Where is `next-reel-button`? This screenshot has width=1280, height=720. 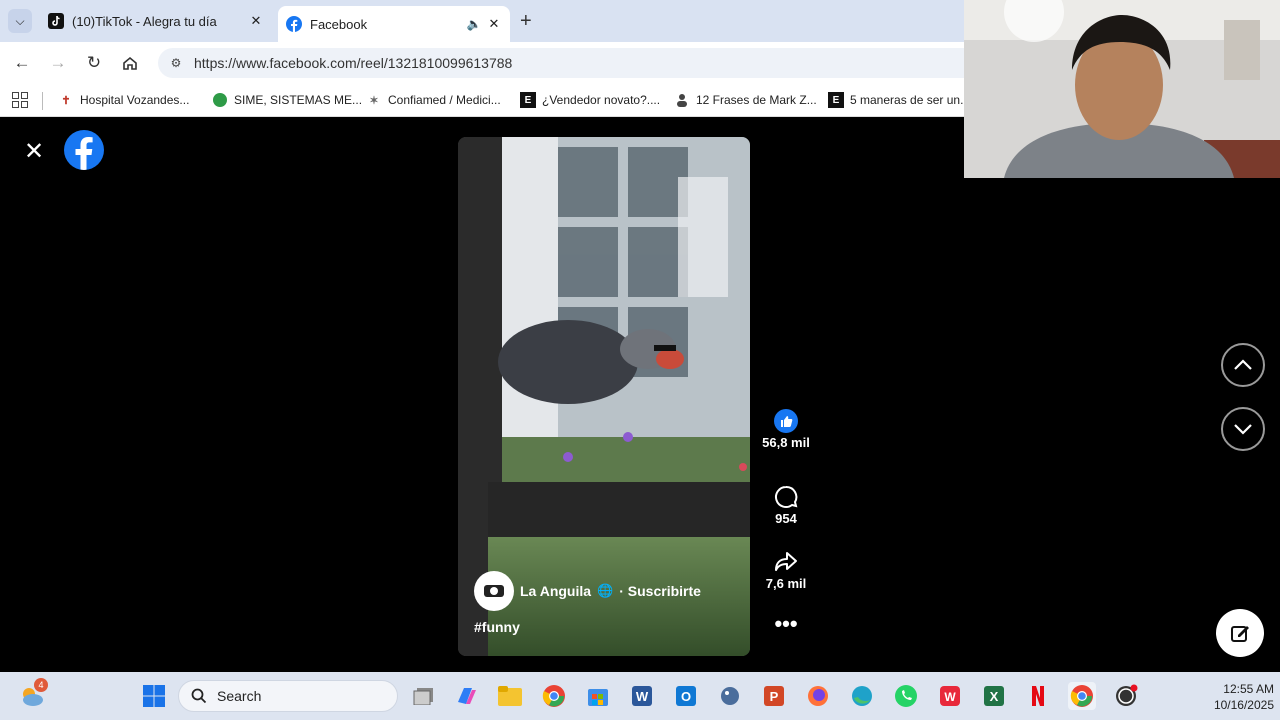 next-reel-button is located at coordinates (1243, 429).